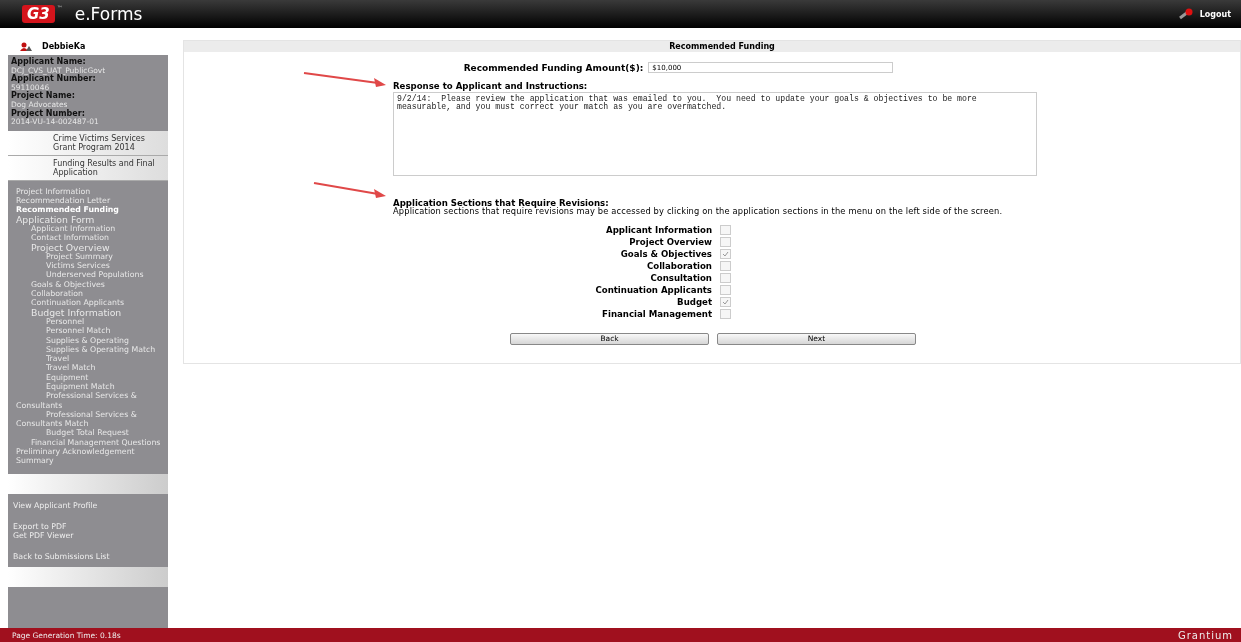  Describe the element at coordinates (501, 203) in the screenshot. I see `section-heading: Application Sections that Require Revisions:` at that location.